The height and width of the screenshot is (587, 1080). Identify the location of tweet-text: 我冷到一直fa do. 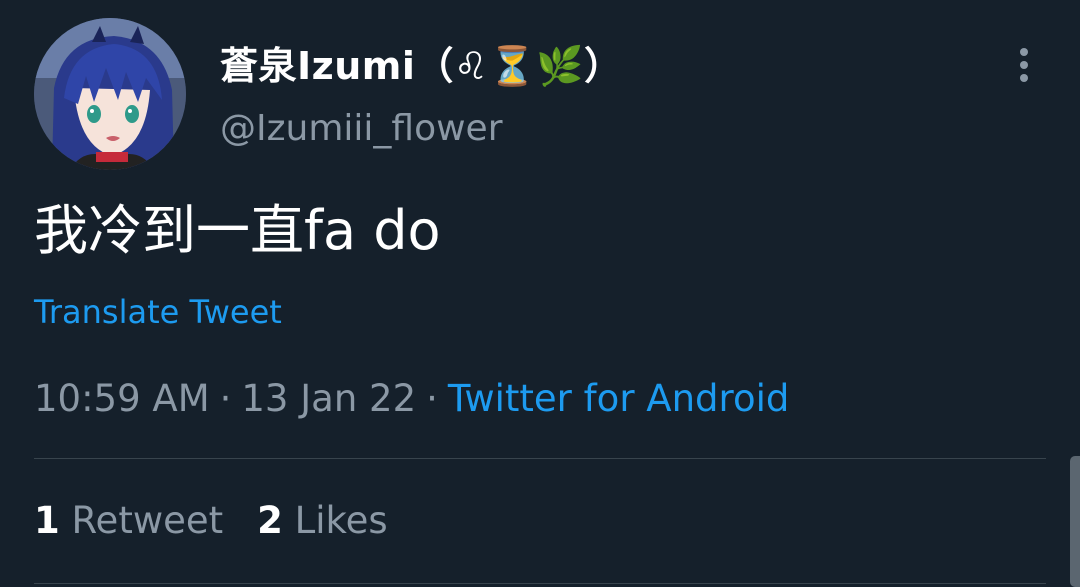
(237, 230).